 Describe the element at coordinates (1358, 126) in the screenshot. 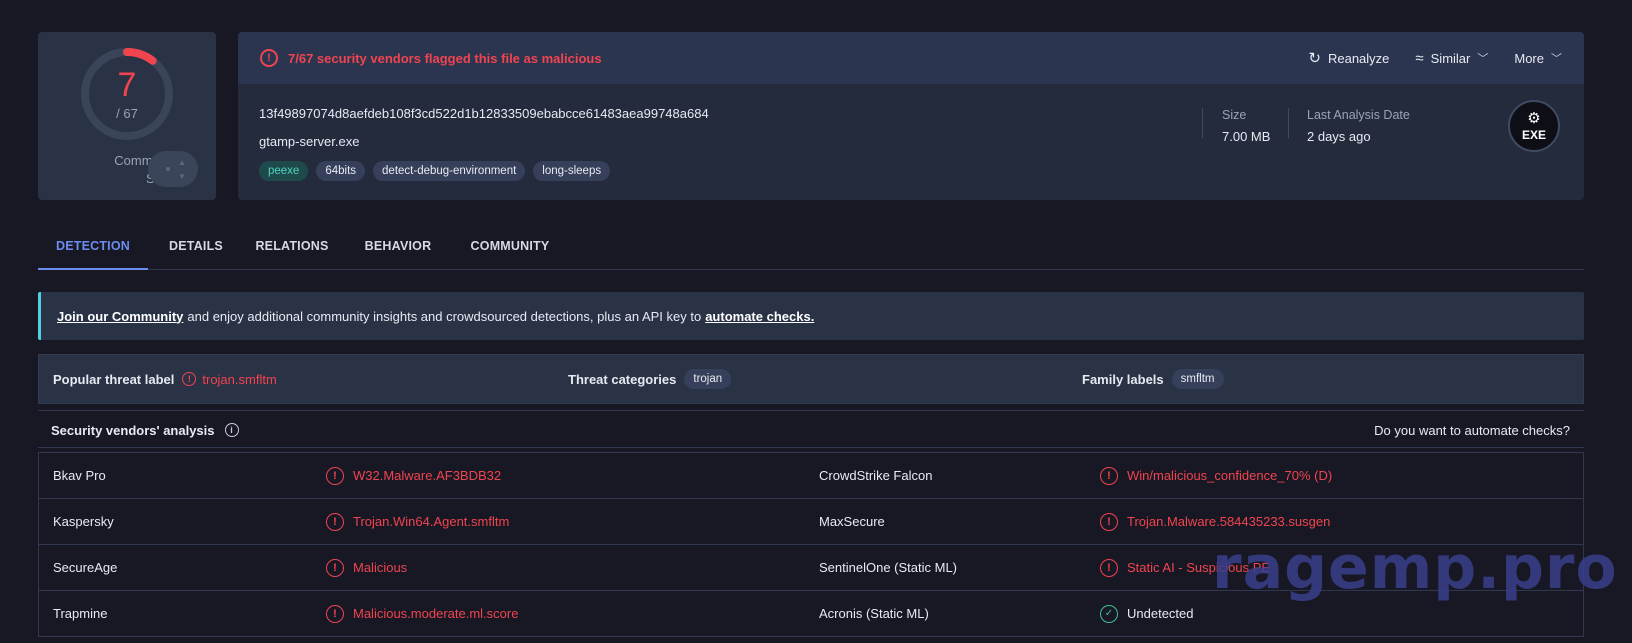

I see `last-analysis-date: Last Analysis Date 2 days ago` at that location.